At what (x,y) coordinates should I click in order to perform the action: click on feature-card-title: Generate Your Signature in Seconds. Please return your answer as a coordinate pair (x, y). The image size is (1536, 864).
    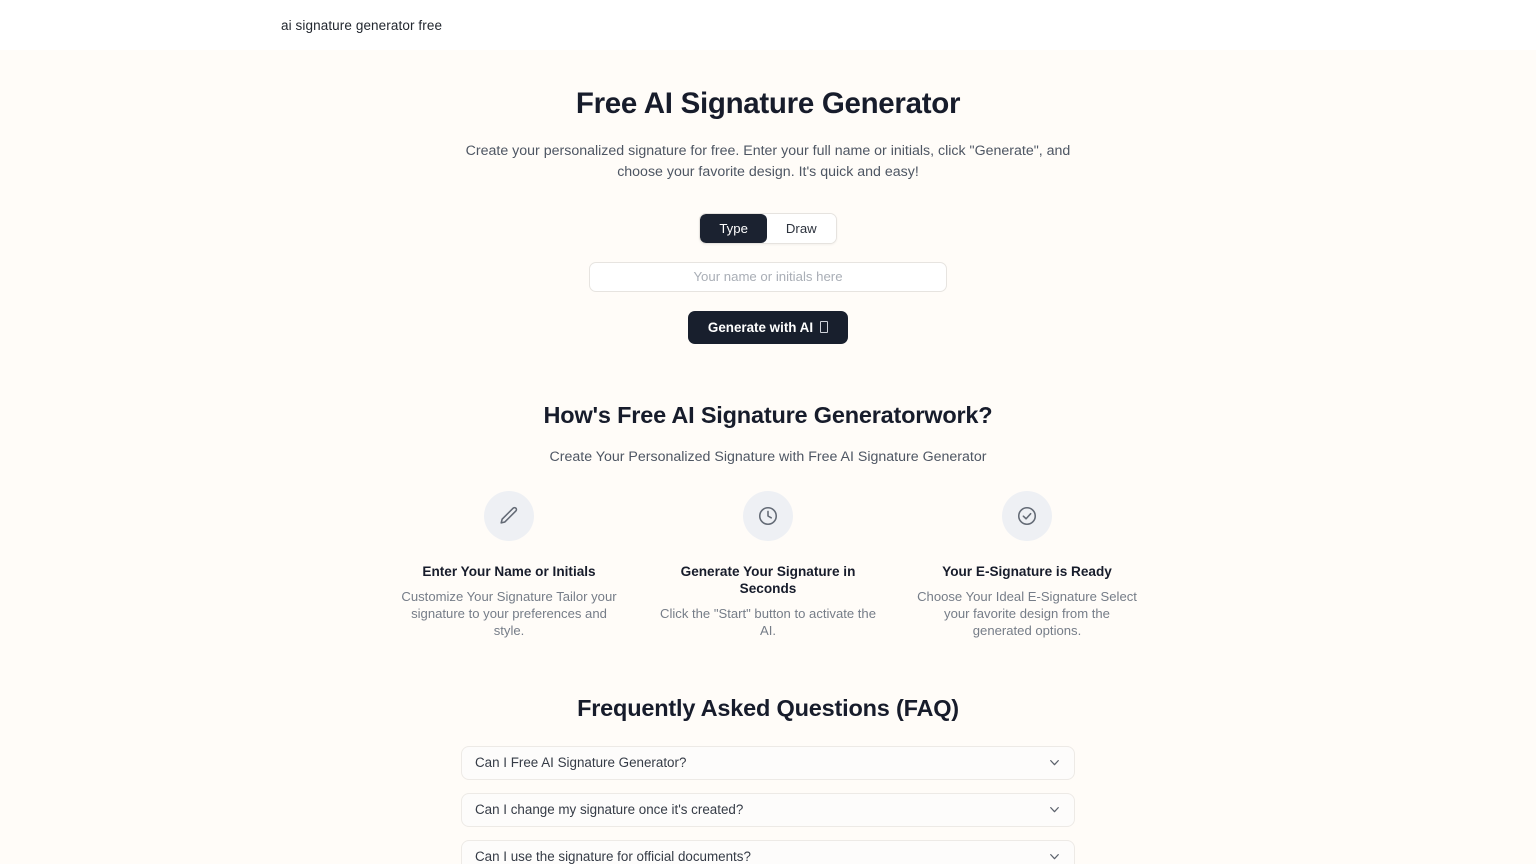
    Looking at the image, I should click on (768, 580).